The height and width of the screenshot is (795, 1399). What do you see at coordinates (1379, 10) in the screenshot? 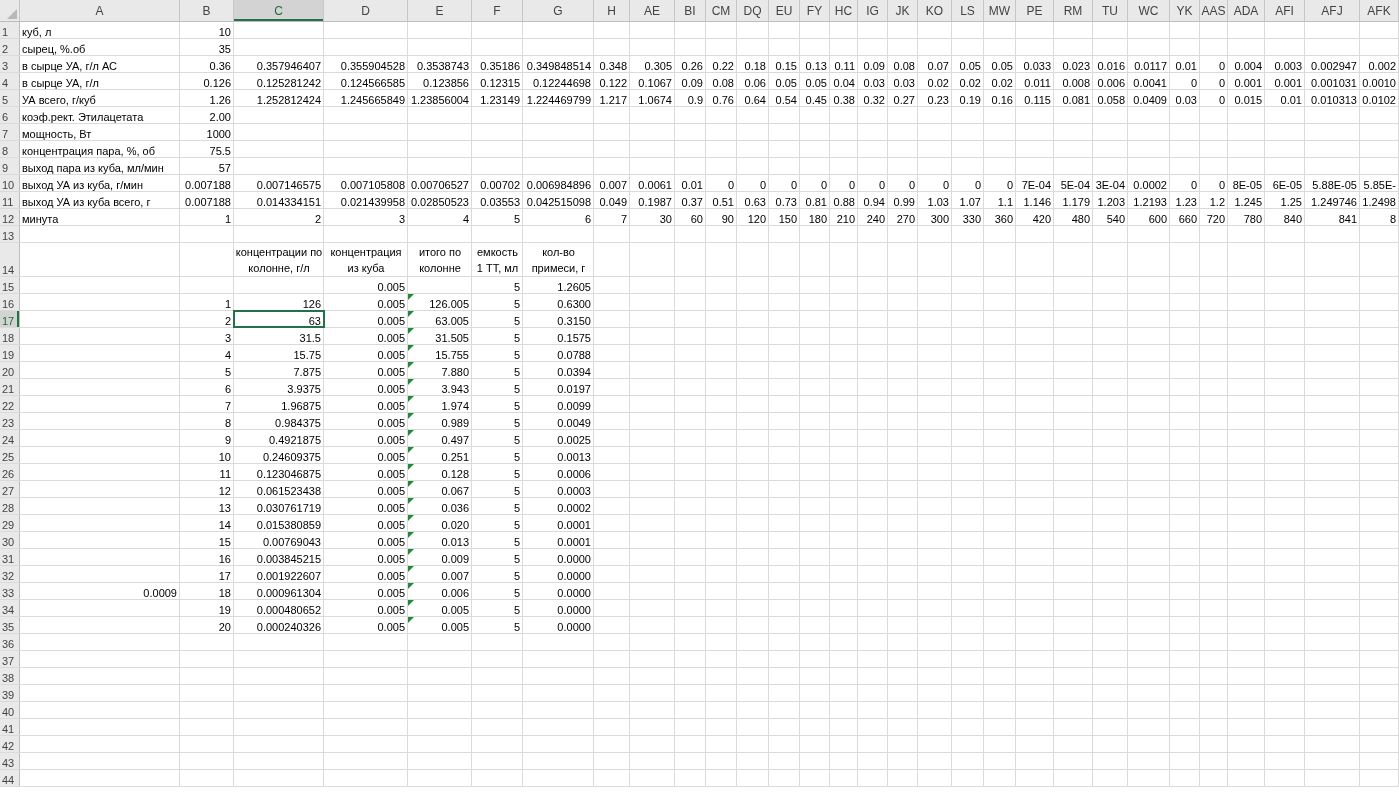
I see `column-header: AFK` at bounding box center [1379, 10].